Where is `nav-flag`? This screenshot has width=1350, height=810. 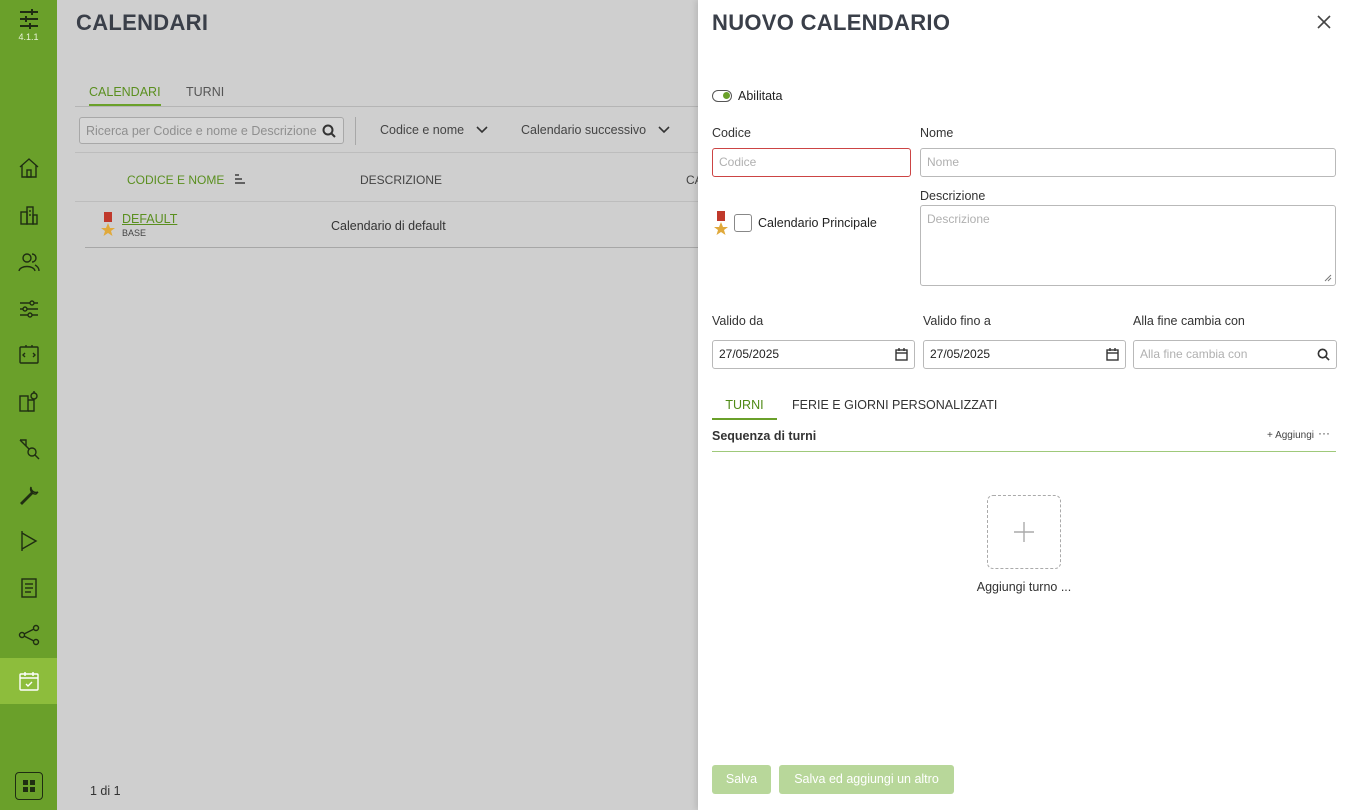 nav-flag is located at coordinates (28, 541).